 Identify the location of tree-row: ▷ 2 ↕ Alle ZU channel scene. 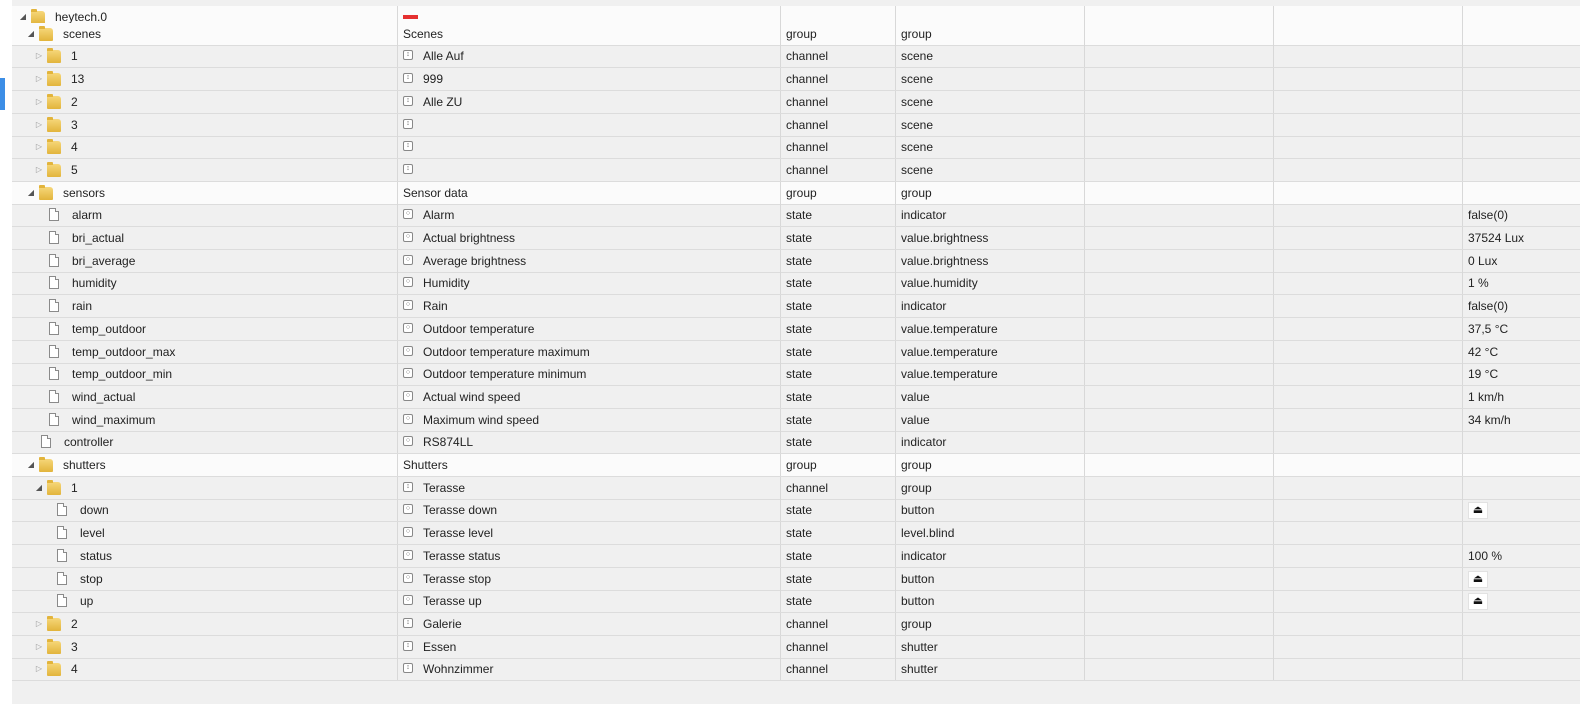
(796, 102).